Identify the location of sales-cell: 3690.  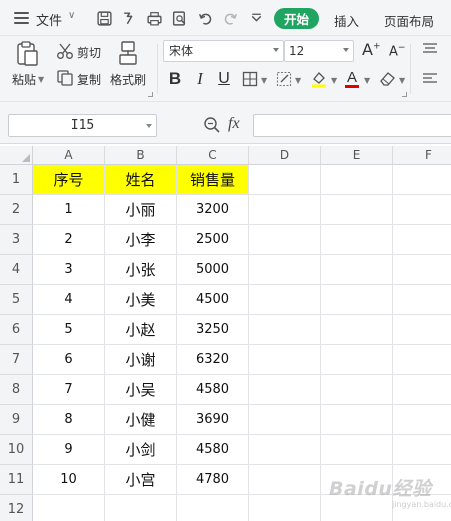
(213, 420).